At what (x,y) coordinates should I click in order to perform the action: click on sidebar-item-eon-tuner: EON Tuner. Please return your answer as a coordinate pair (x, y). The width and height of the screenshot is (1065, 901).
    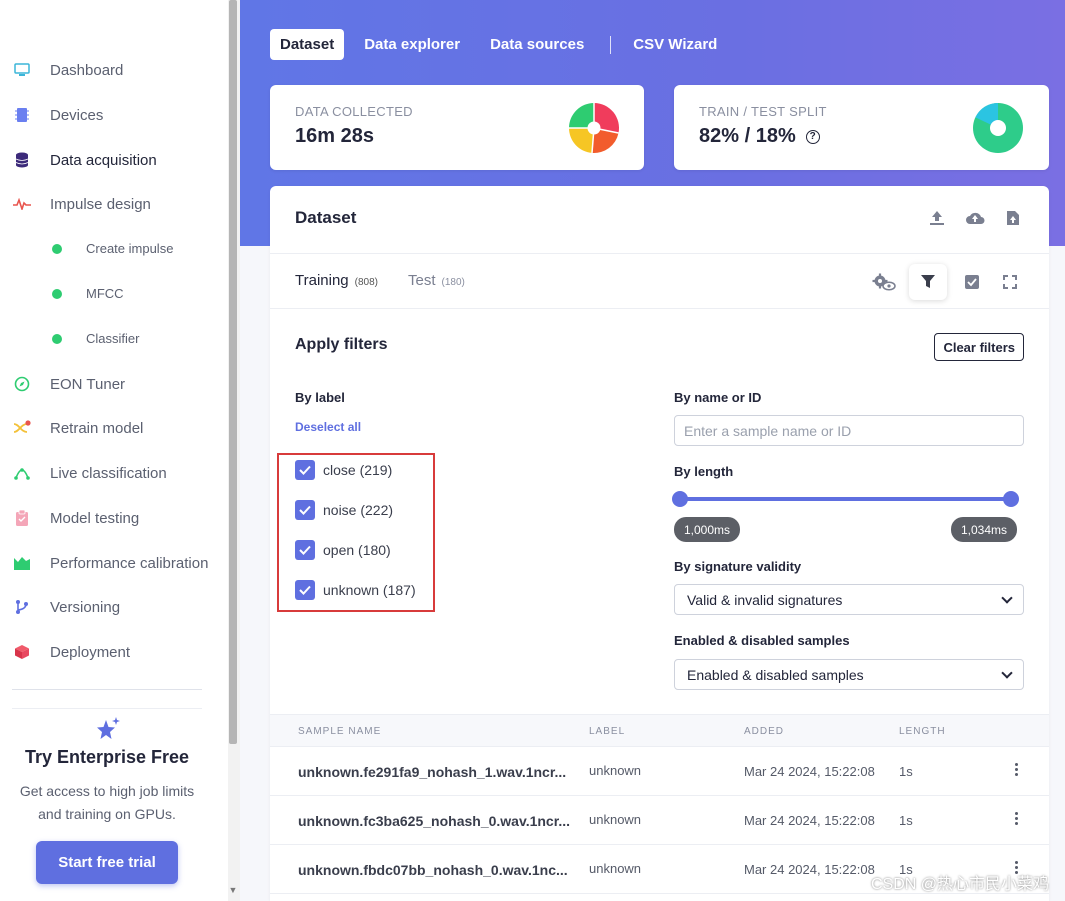
    Looking at the image, I should click on (68, 384).